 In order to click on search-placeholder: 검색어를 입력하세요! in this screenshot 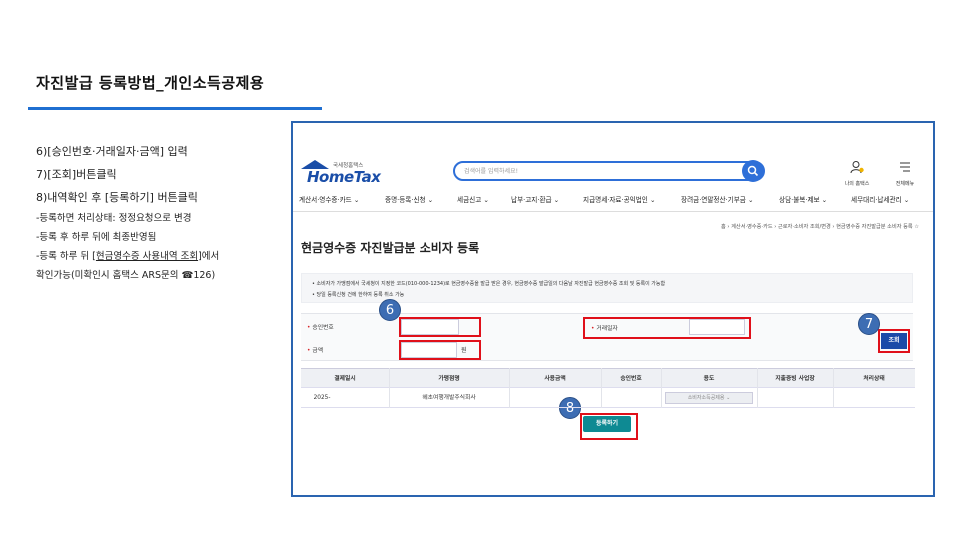, I will do `click(491, 171)`.